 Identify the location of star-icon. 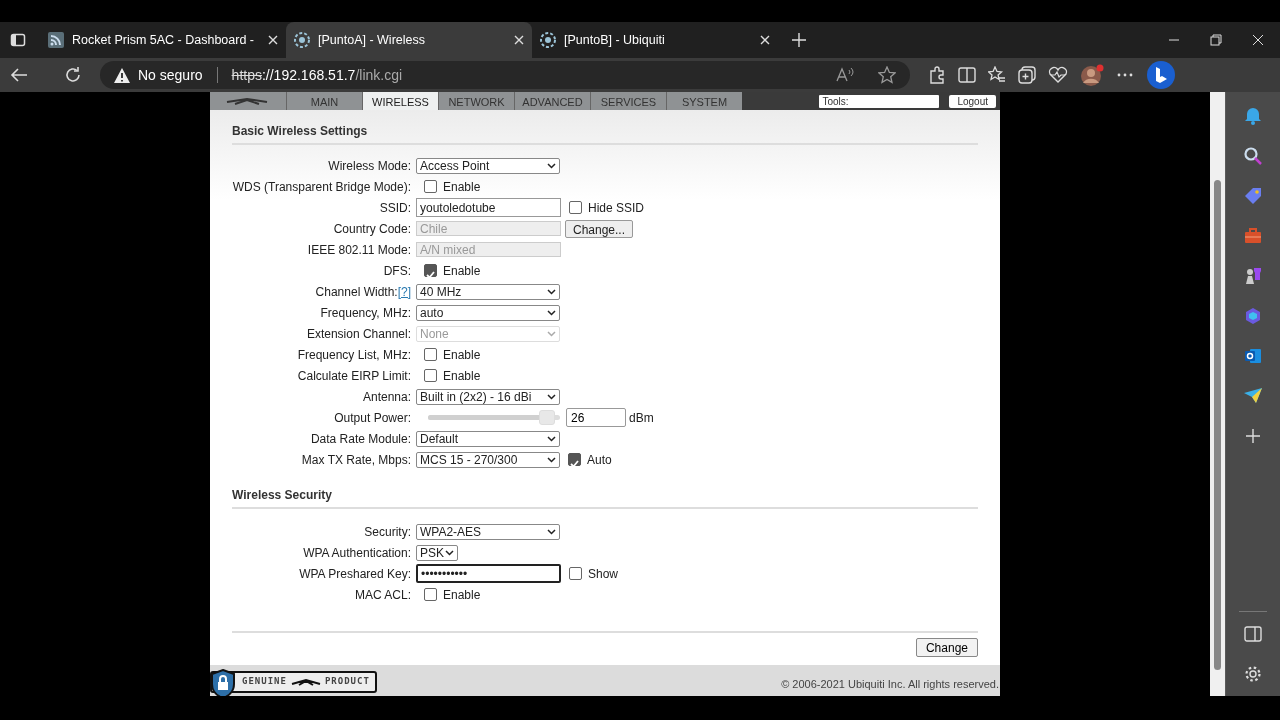
(887, 75).